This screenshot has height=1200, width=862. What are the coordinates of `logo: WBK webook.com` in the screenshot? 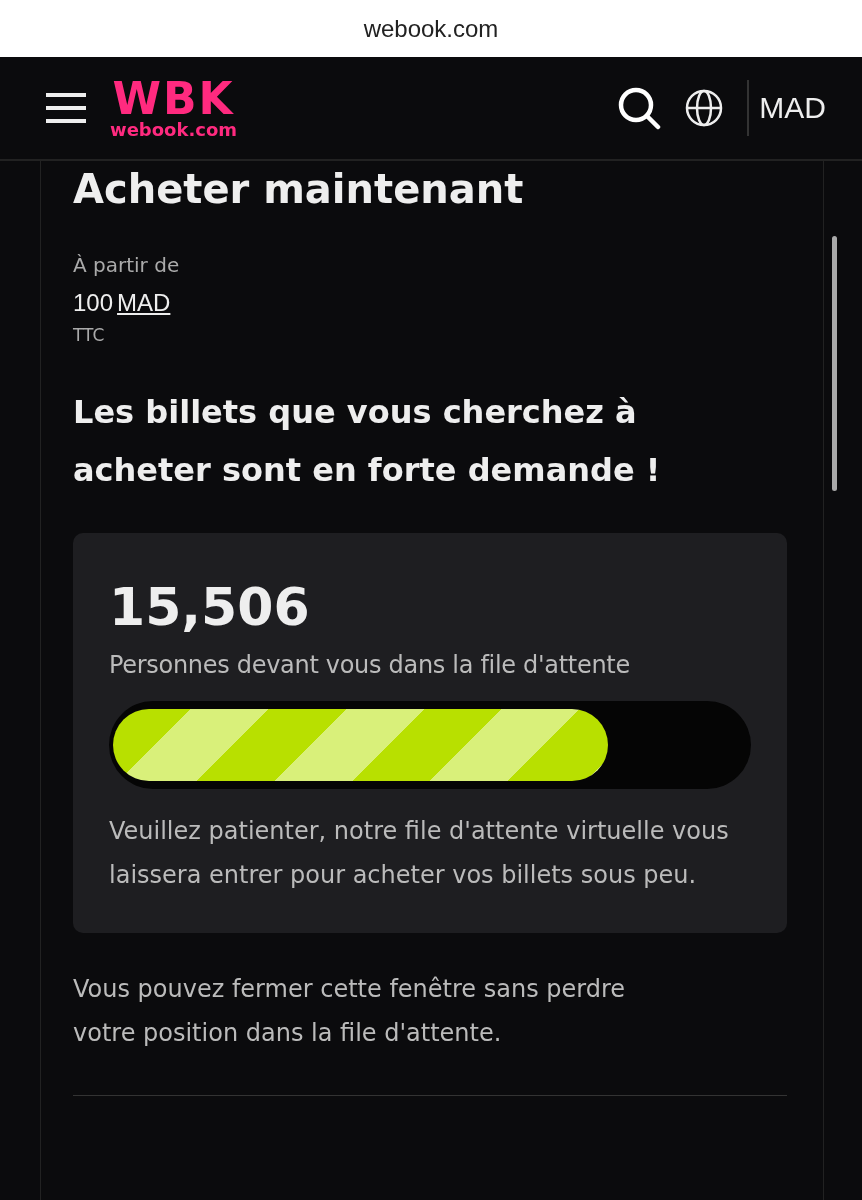 It's located at (174, 108).